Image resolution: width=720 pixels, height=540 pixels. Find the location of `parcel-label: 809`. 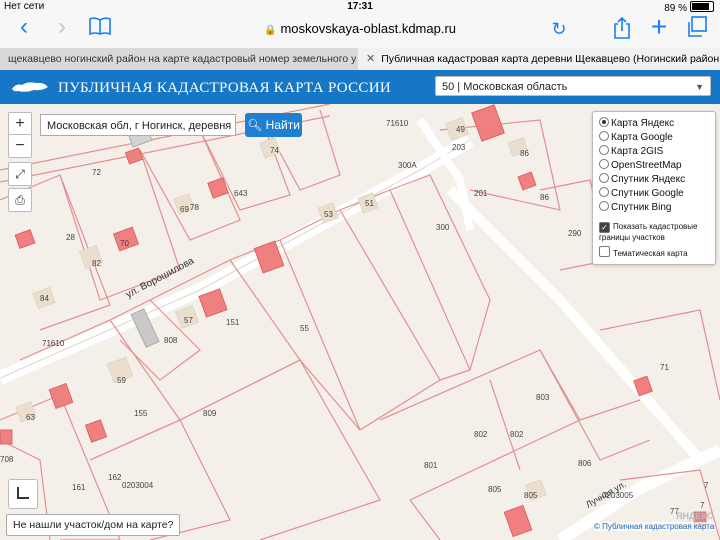

parcel-label: 809 is located at coordinates (210, 413).